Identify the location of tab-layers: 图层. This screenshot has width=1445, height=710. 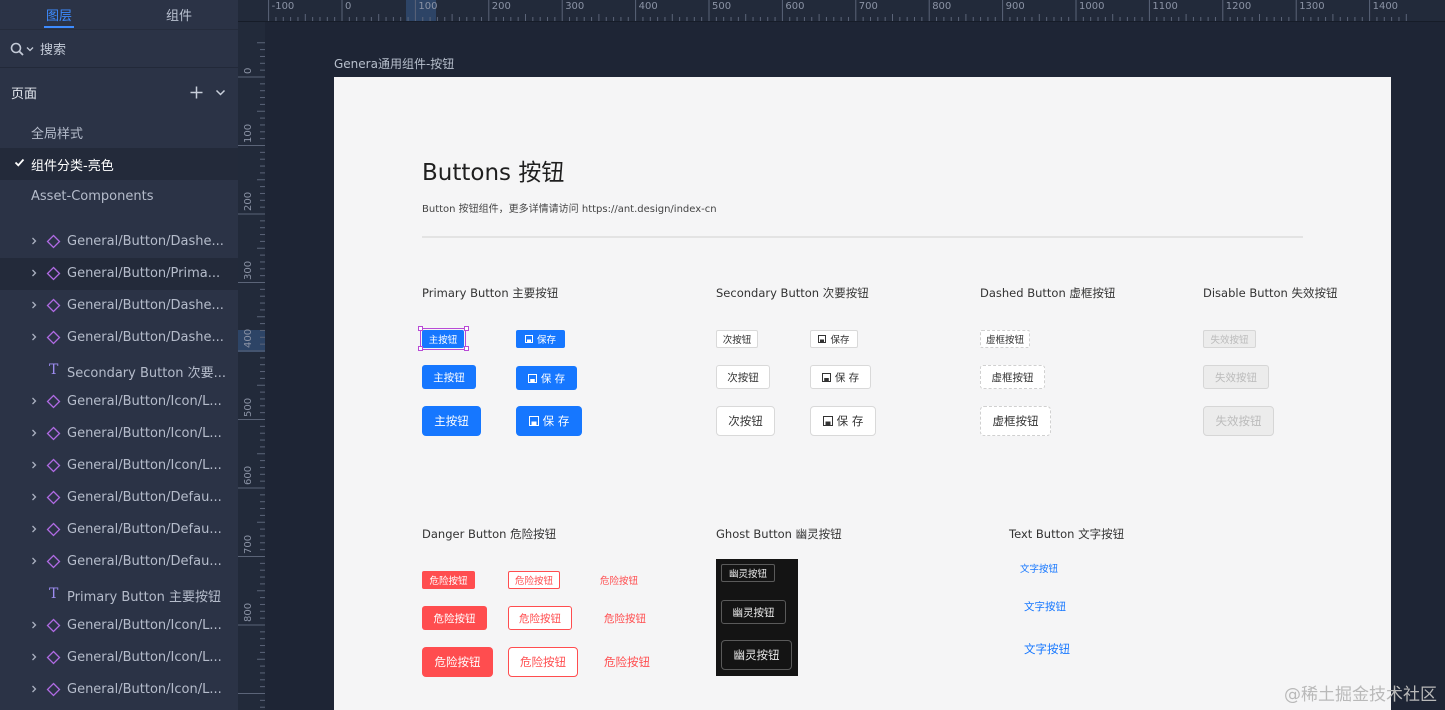
(59, 16).